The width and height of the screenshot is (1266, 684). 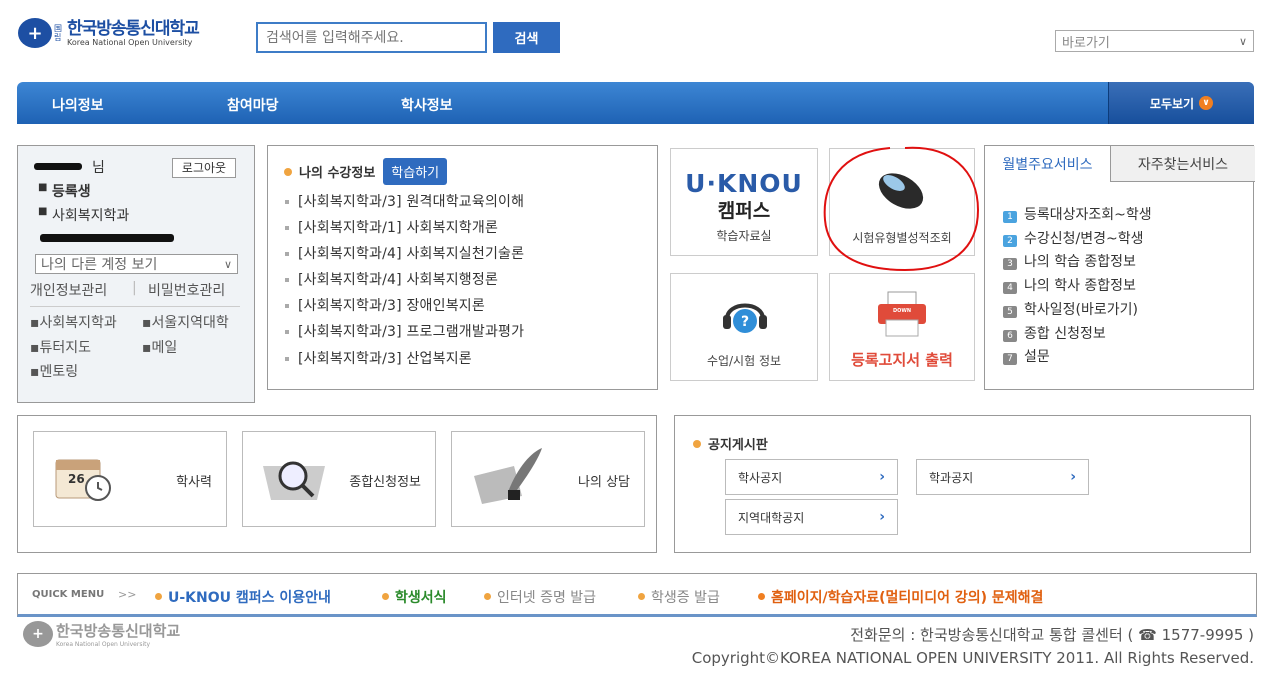 I want to click on service-item: 6 종합 신청정보, so click(x=1054, y=333).